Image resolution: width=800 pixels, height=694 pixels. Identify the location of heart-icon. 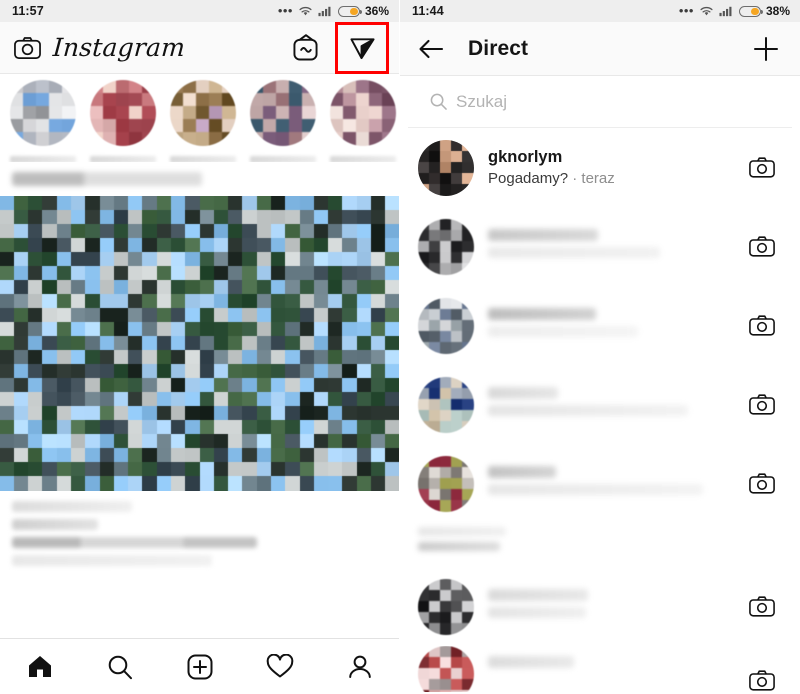
(280, 666).